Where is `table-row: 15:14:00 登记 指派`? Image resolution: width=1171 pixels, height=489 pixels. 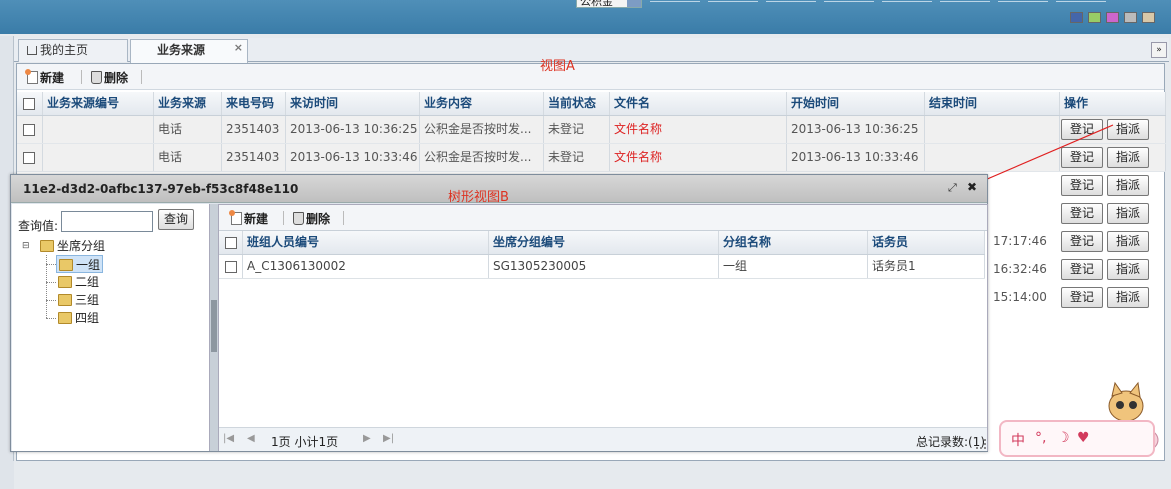
table-row: 15:14:00 登记 指派 is located at coordinates (1077, 298).